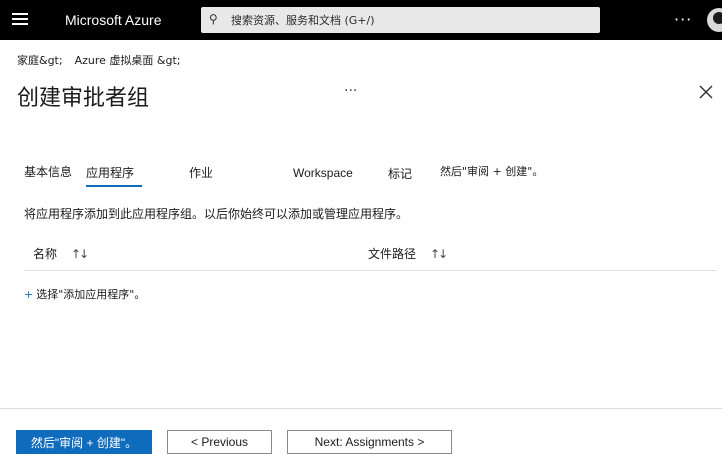 The width and height of the screenshot is (722, 467). What do you see at coordinates (91, 294) in the screenshot?
I see `add-application-label: 选择"添加应用程序"。` at bounding box center [91, 294].